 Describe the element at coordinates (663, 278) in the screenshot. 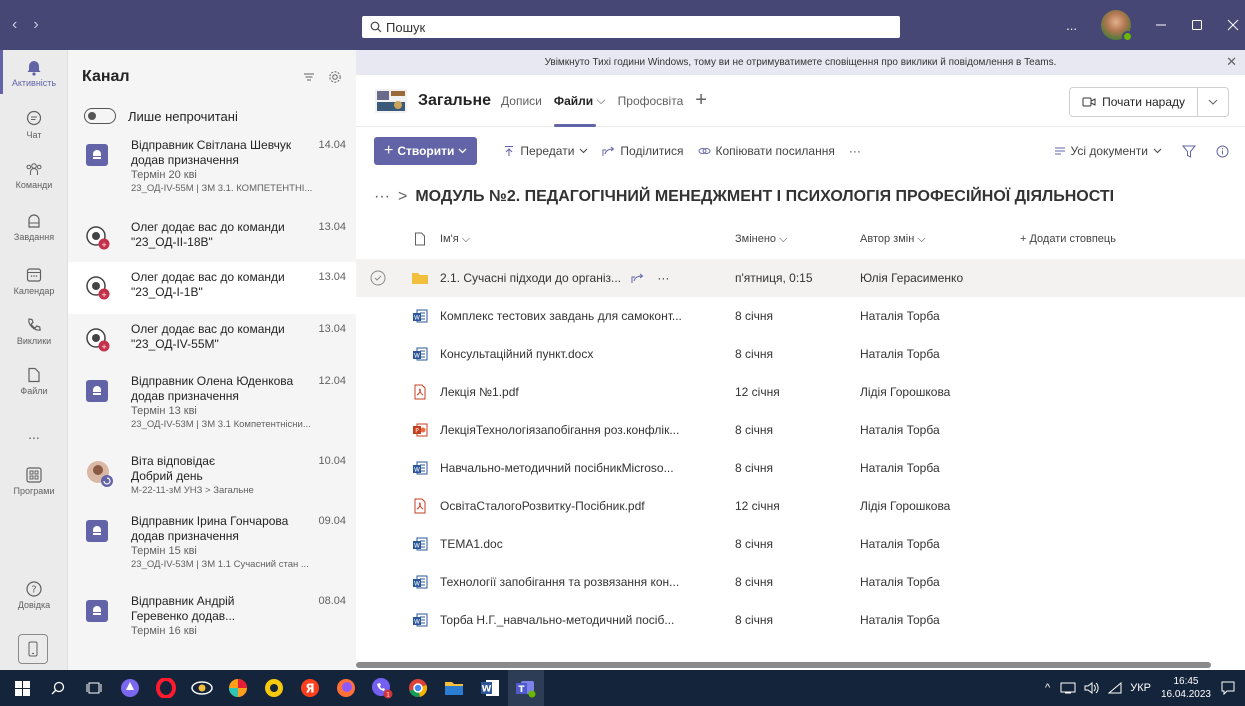

I see `row-more-button: ···` at that location.